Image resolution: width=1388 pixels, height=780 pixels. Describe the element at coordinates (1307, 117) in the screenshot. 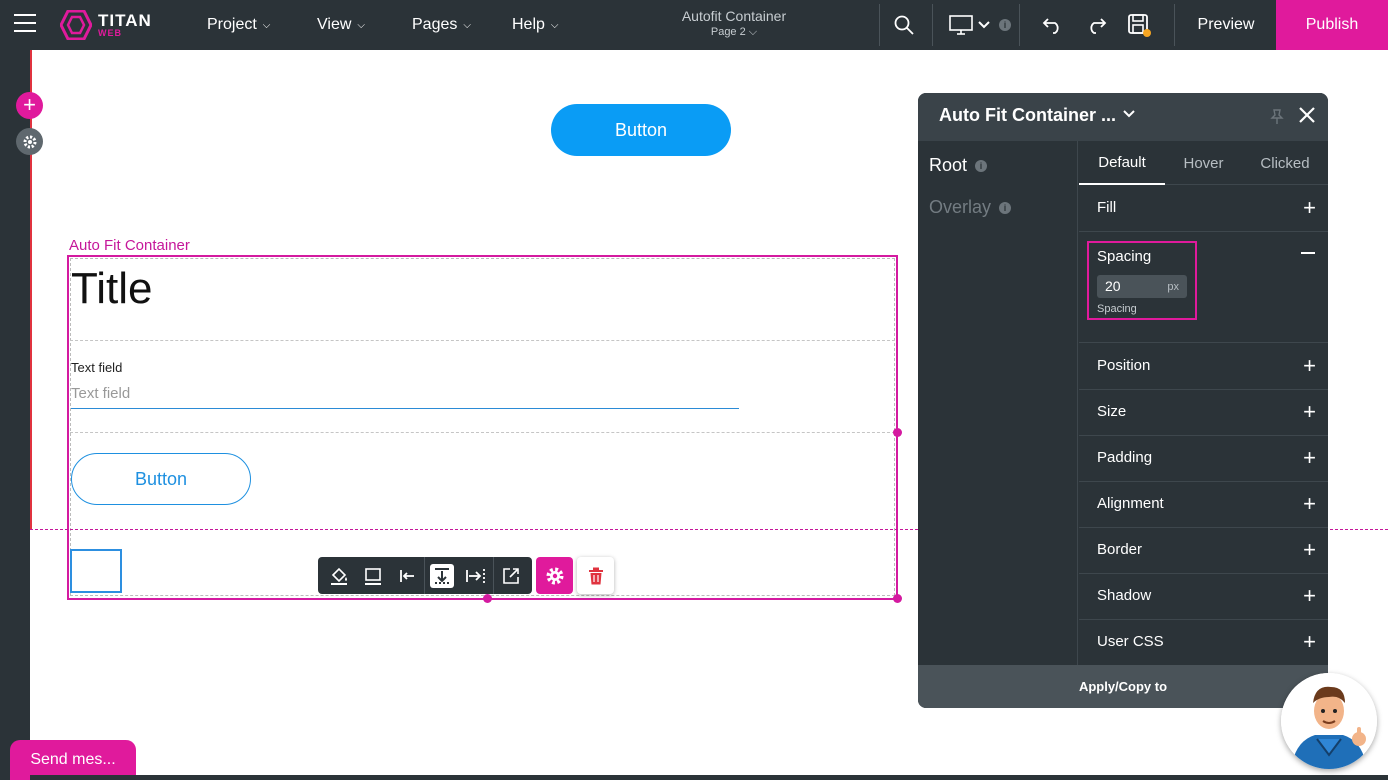

I see `close-icon` at that location.